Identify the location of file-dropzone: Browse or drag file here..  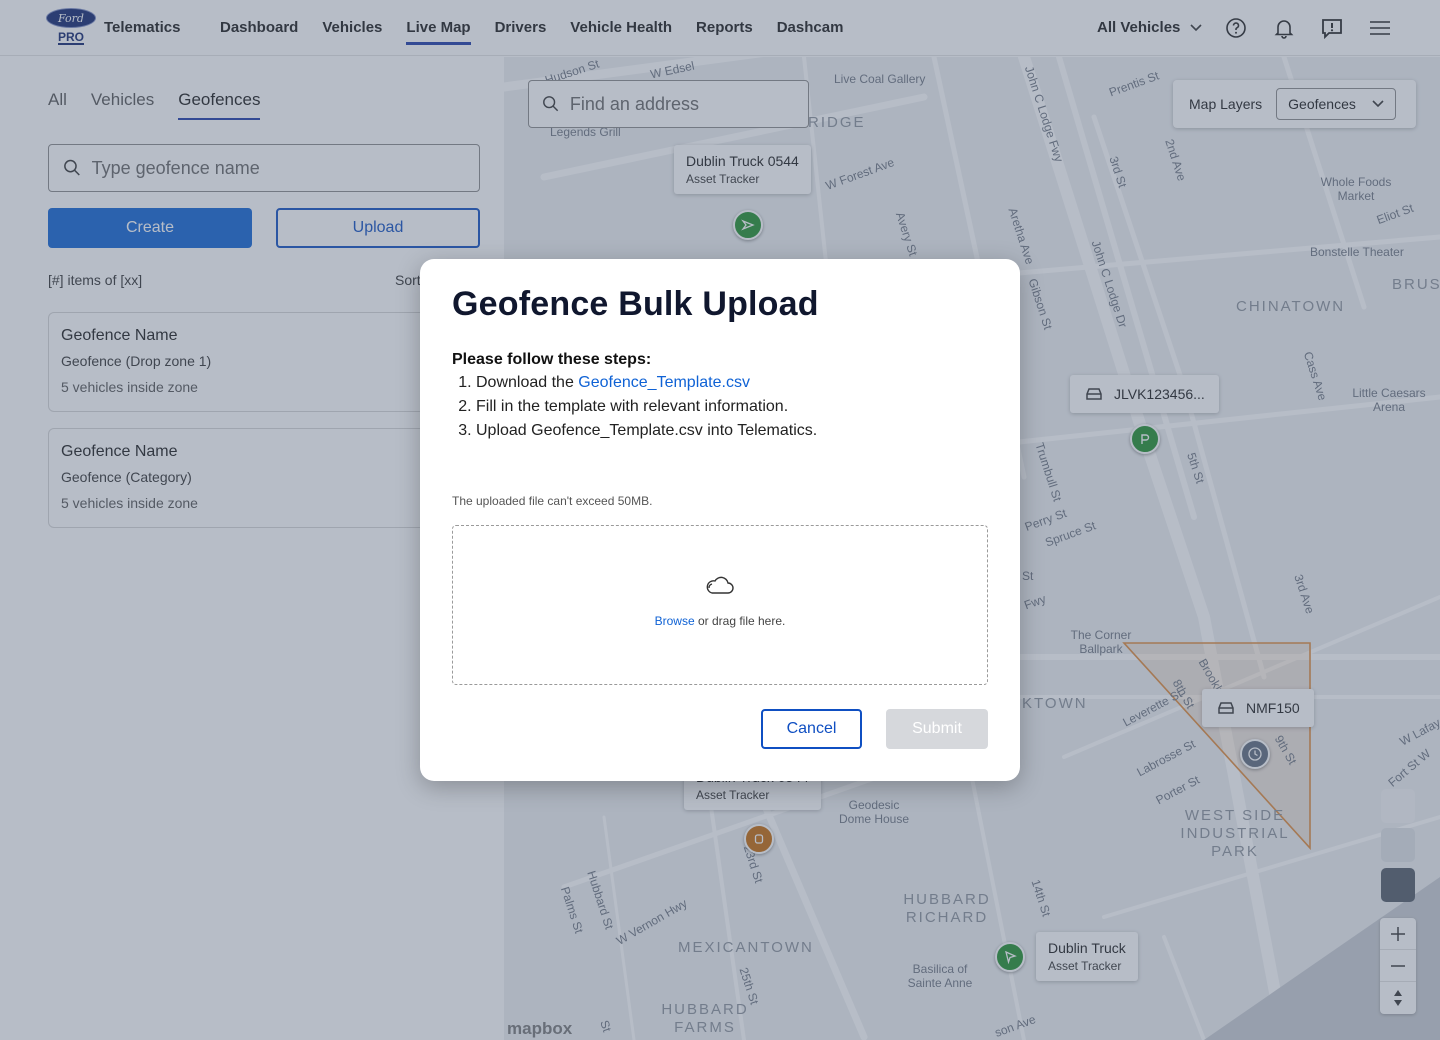
(720, 605).